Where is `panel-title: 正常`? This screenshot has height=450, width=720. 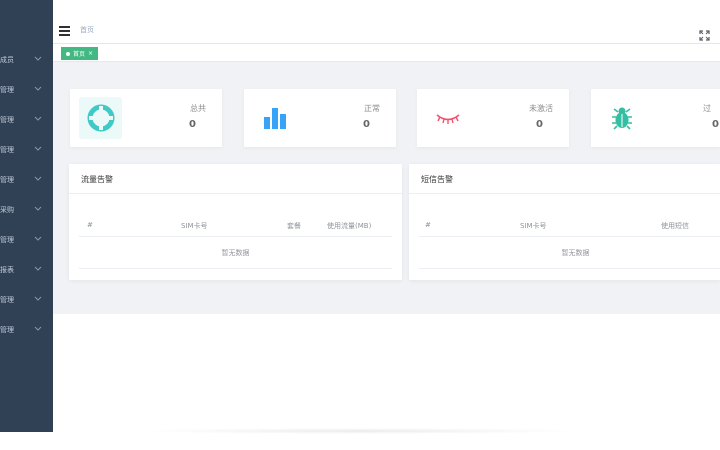
panel-title: 正常 is located at coordinates (372, 108).